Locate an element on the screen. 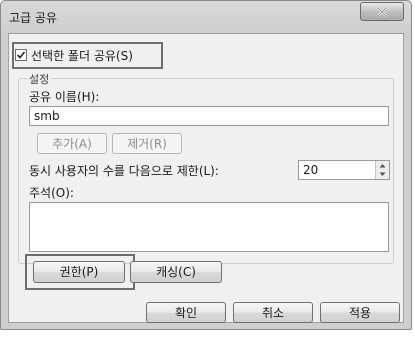  spin-down-button is located at coordinates (382, 174).